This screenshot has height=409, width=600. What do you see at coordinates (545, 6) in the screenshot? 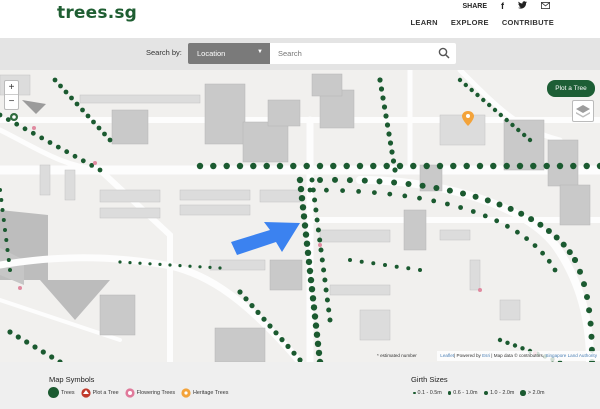
I see `mail-icon` at bounding box center [545, 6].